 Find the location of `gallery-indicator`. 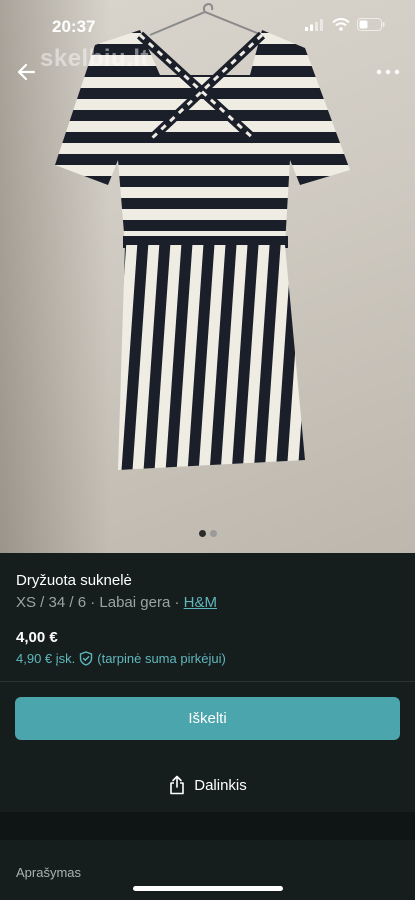

gallery-indicator is located at coordinates (207, 533).